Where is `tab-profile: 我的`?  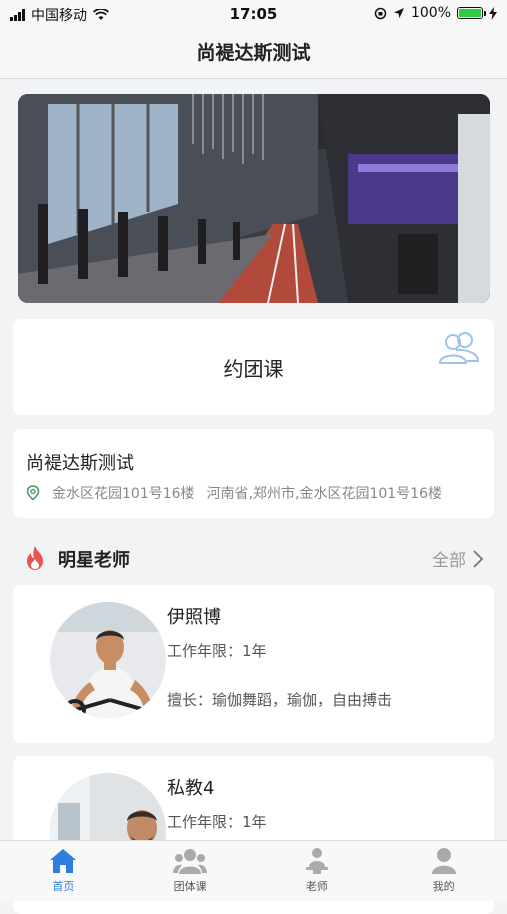
tab-profile: 我的 is located at coordinates (443, 871).